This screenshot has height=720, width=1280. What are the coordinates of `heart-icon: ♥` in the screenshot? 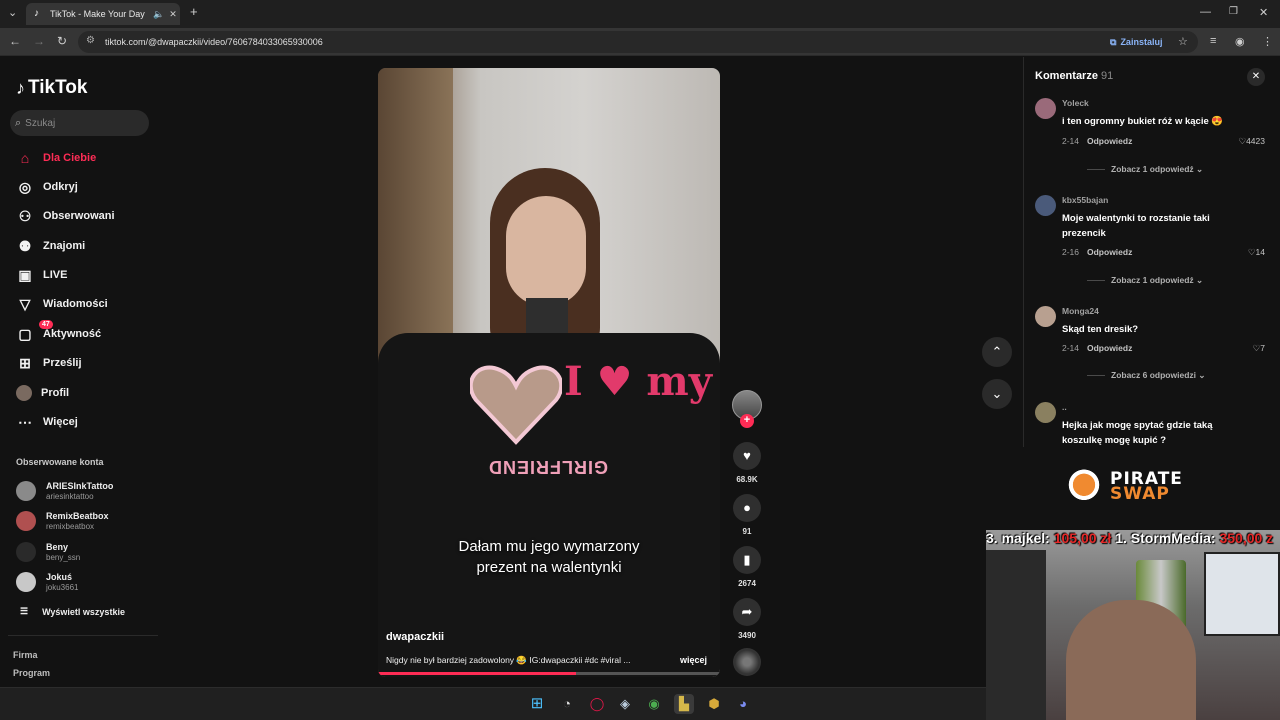 It's located at (747, 456).